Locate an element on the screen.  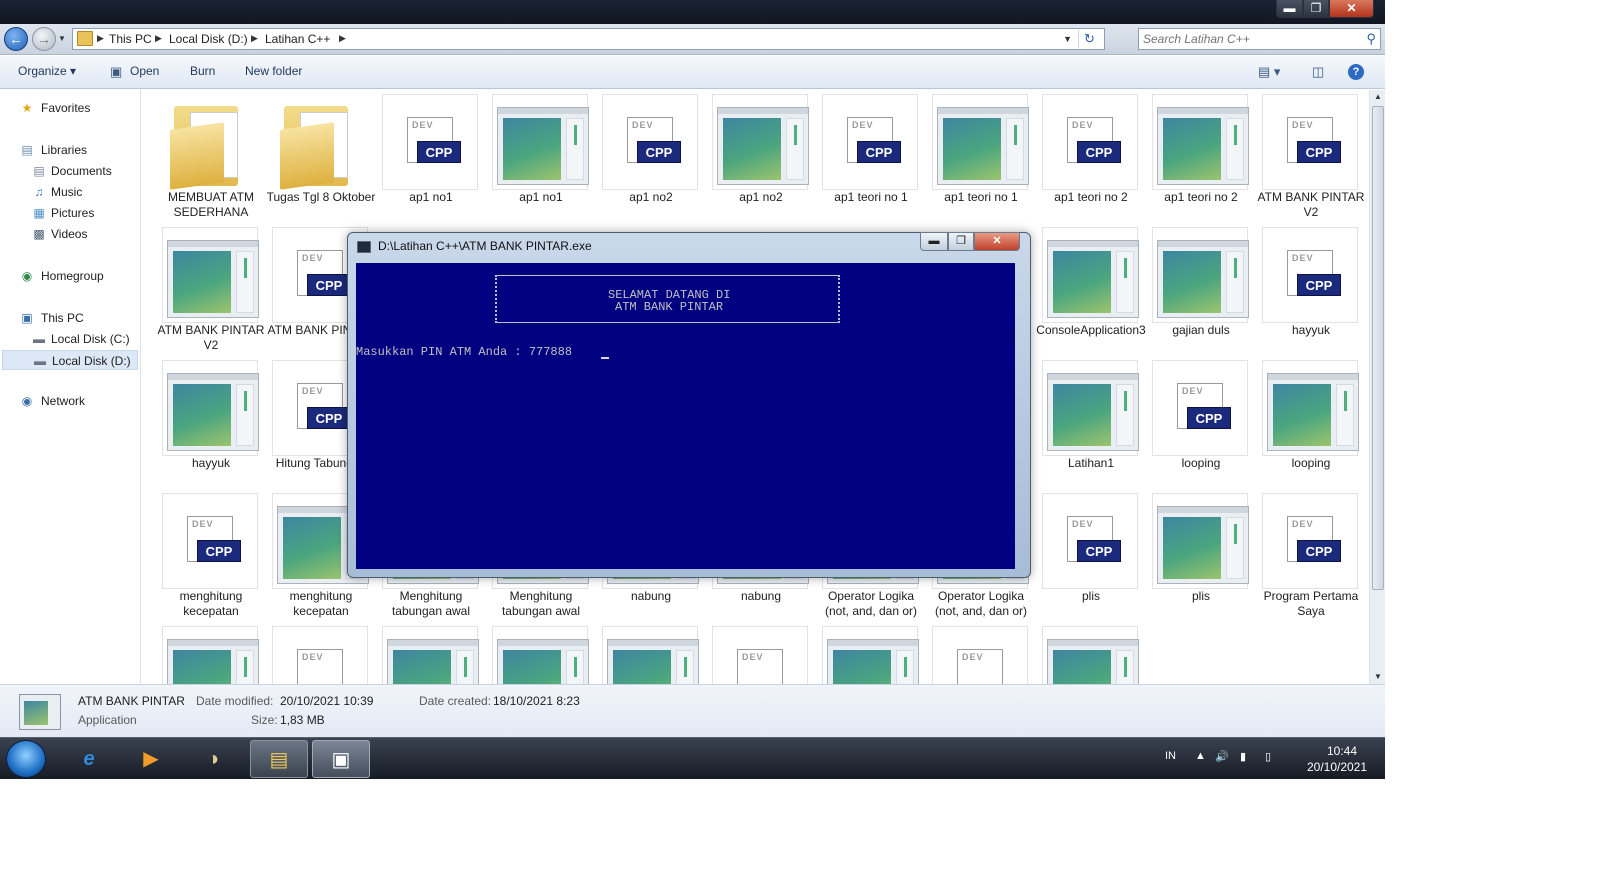
new-folder-button: New folder is located at coordinates (273, 71).